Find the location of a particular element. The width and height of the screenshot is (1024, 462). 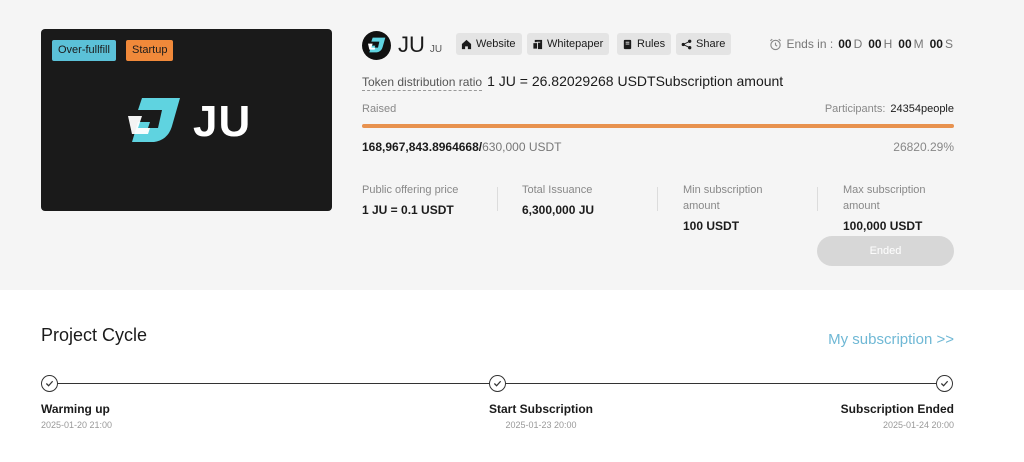

ratio-label: Token distribution ratio is located at coordinates (422, 83).